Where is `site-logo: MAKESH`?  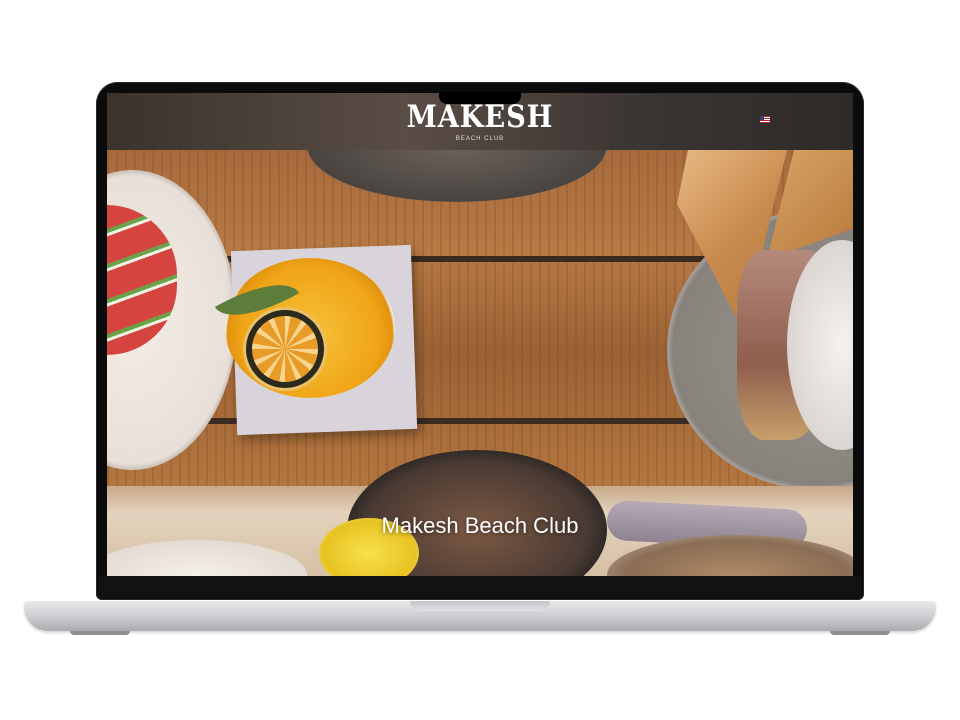
site-logo: MAKESH is located at coordinates (480, 117).